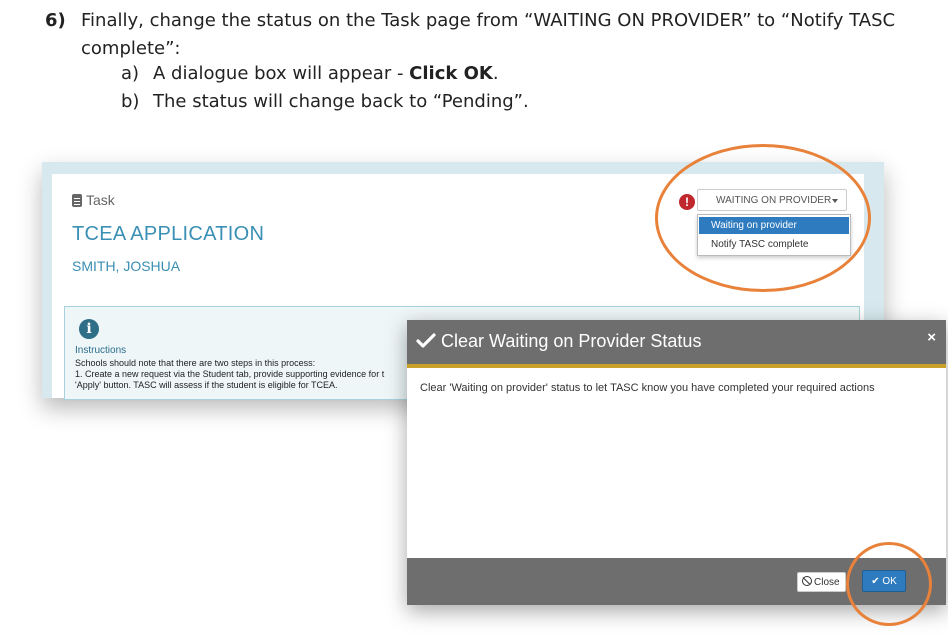 The image size is (948, 636). What do you see at coordinates (889, 584) in the screenshot?
I see `highlight-circle-ok` at bounding box center [889, 584].